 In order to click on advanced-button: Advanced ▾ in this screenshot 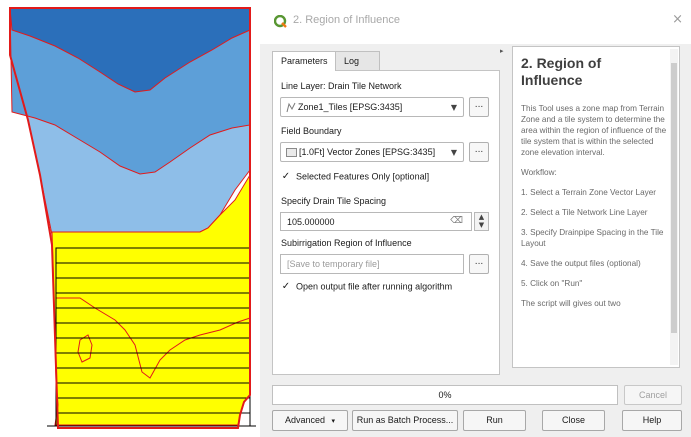, I will do `click(310, 420)`.